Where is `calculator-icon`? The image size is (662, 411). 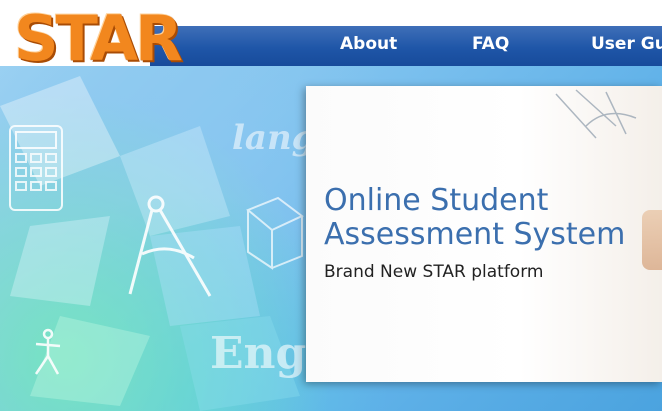
calculator-icon is located at coordinates (36, 168).